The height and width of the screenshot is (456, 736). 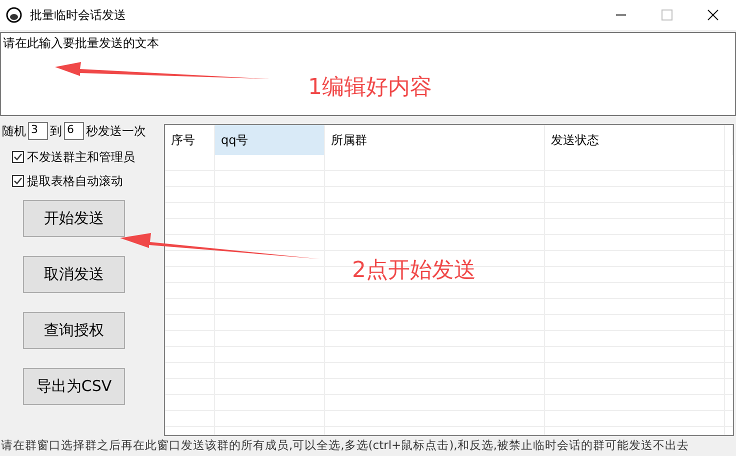 I want to click on min-seconds-field: 3, so click(x=38, y=131).